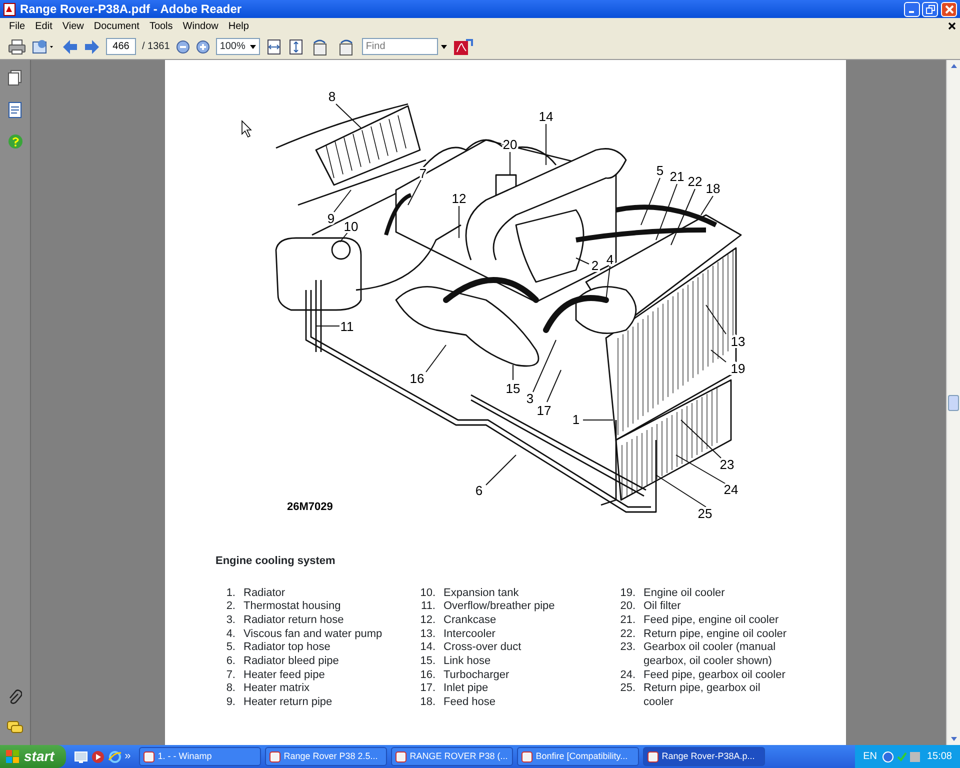 This screenshot has height=768, width=960. Describe the element at coordinates (662, 607) in the screenshot. I see `legend-text: Oil filter` at that location.